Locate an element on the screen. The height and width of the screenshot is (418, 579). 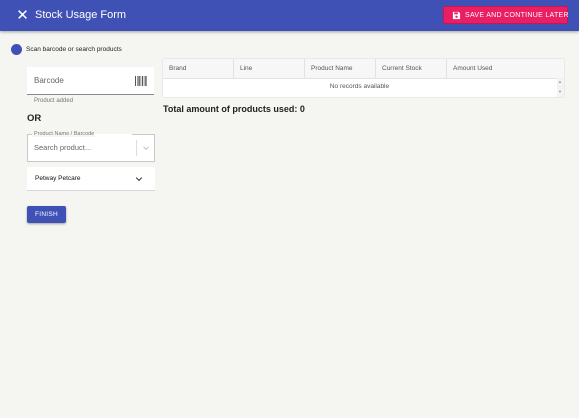
or-separator: OR is located at coordinates (34, 118).